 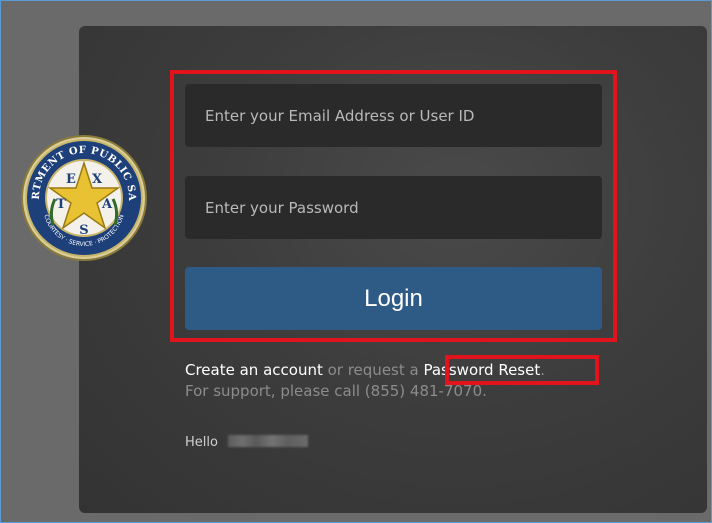 I want to click on password-input, so click(x=393, y=207).